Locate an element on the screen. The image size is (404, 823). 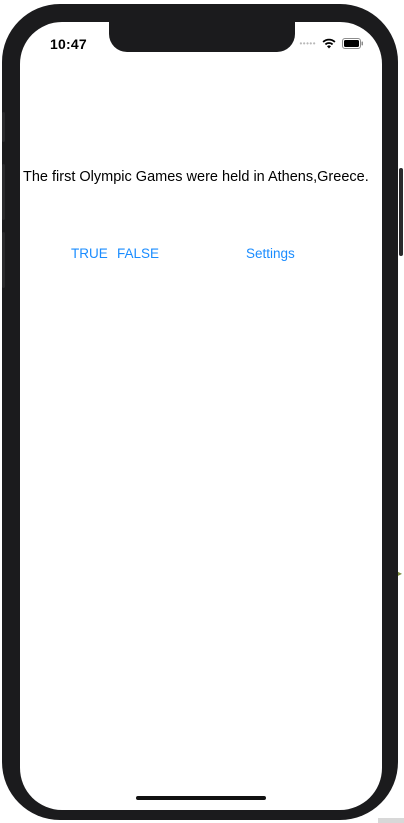
signal-dots-icon: ••••• is located at coordinates (307, 43).